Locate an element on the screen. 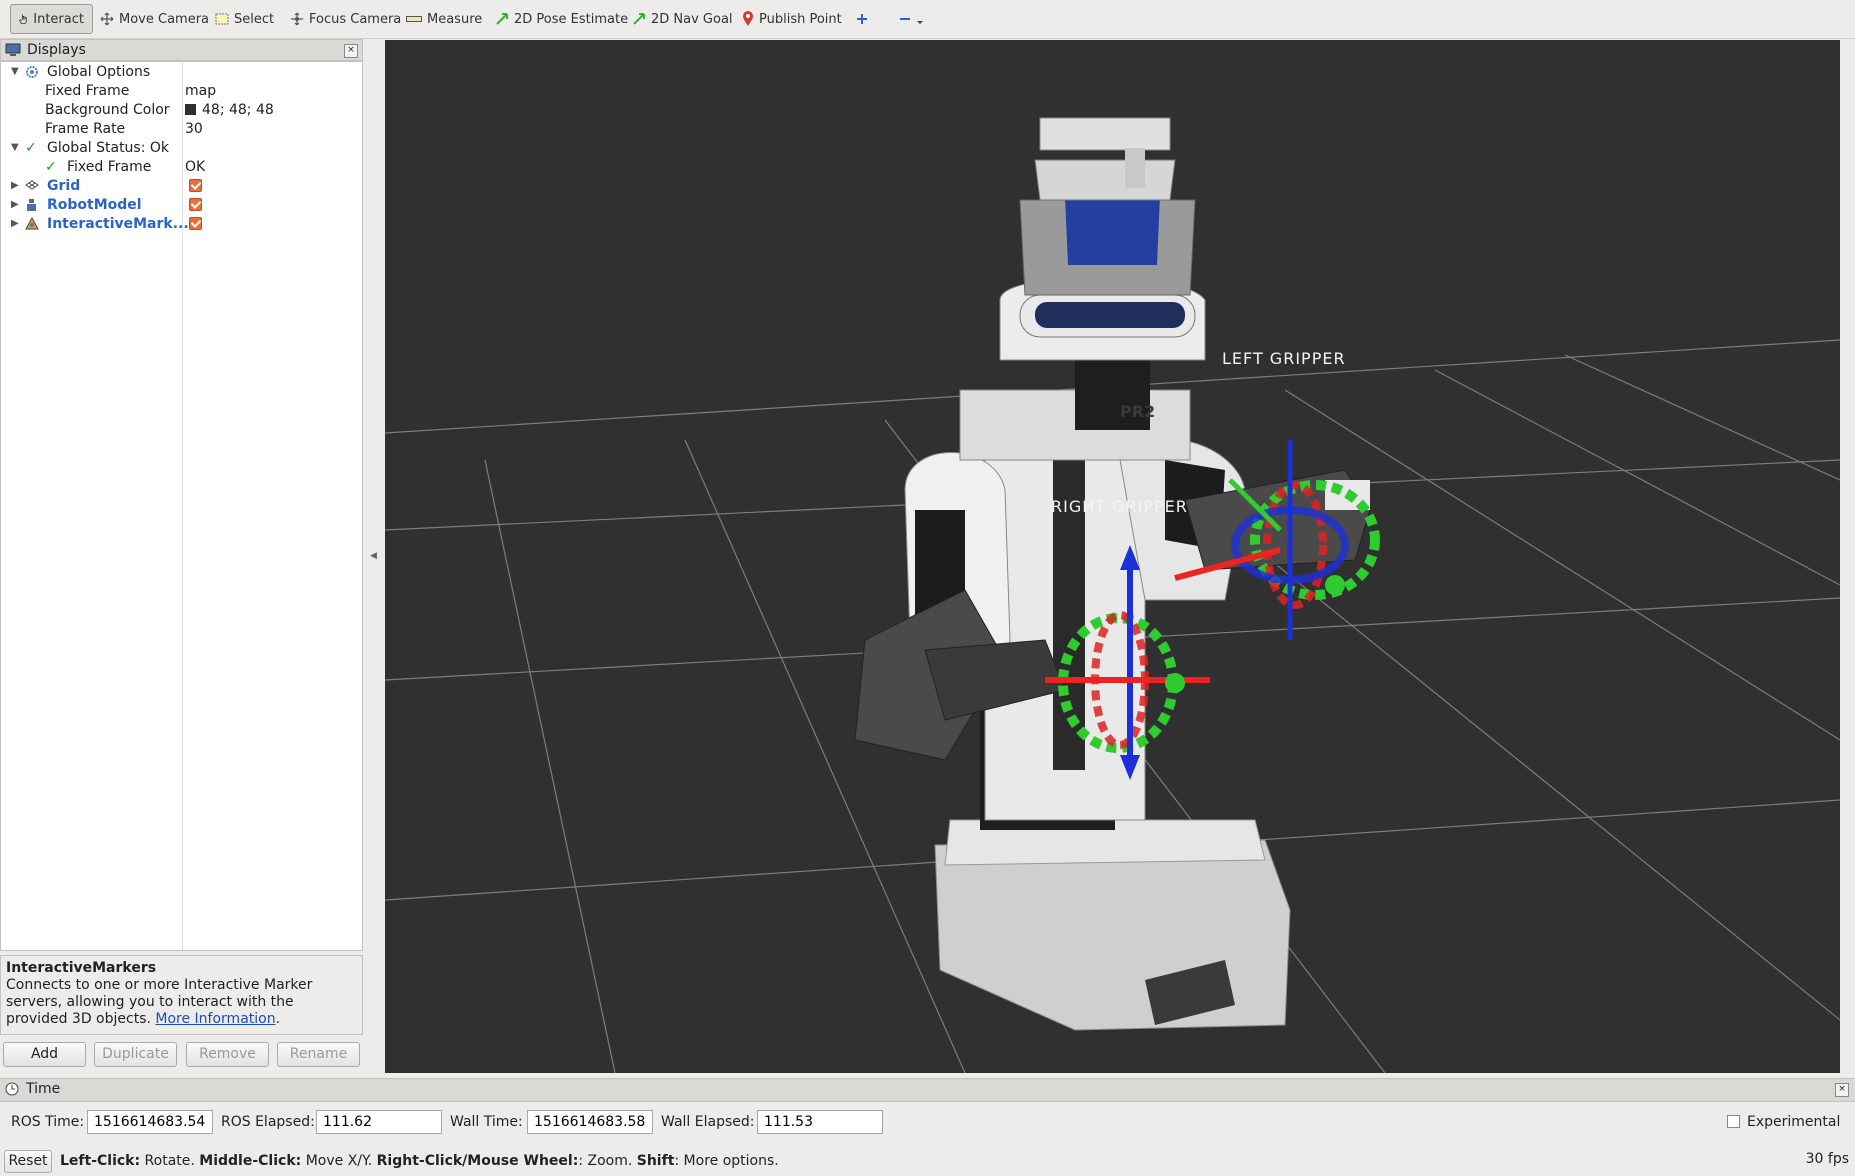  ruler-icon is located at coordinates (414, 19).